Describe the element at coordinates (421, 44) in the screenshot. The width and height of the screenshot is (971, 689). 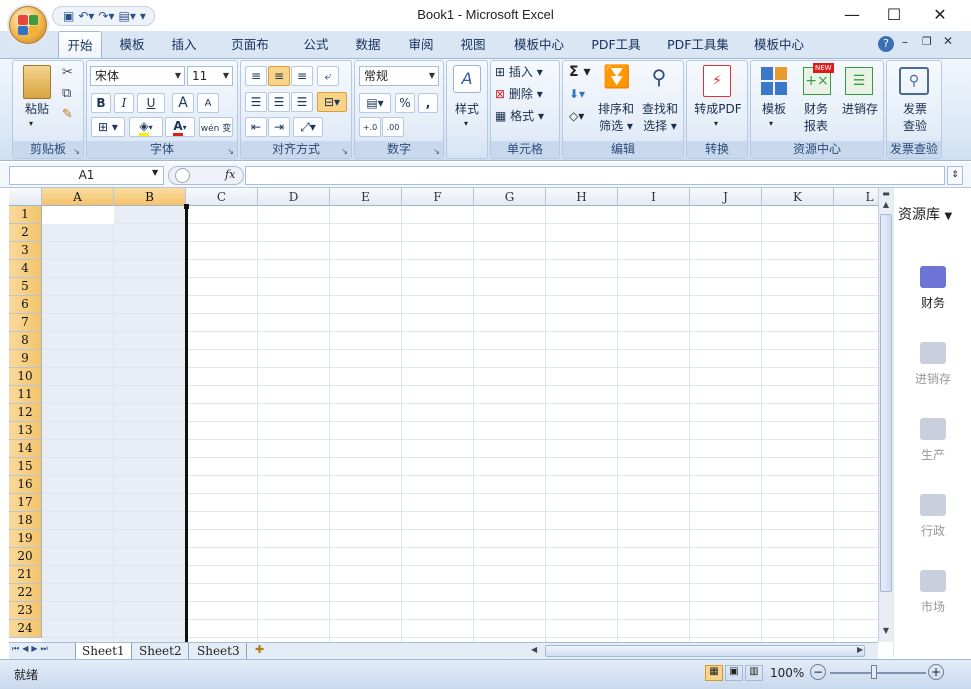
I see `tab-review: 审阅` at that location.